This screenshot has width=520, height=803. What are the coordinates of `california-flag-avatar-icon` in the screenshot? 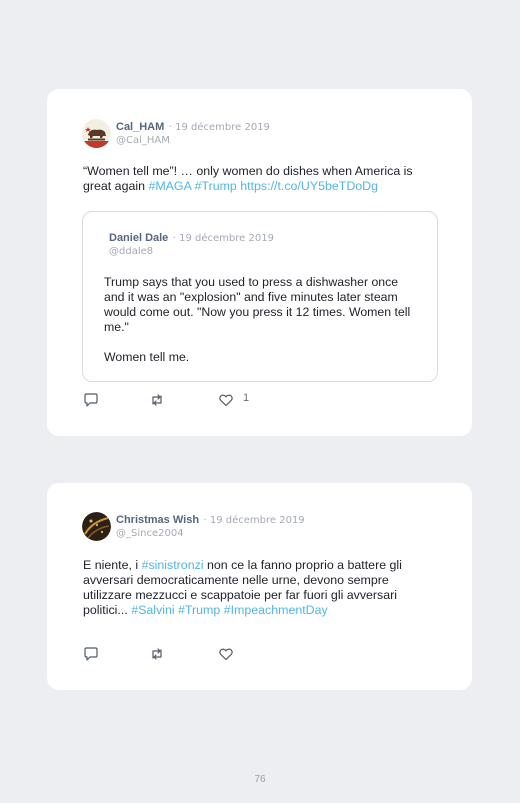 It's located at (96, 133).